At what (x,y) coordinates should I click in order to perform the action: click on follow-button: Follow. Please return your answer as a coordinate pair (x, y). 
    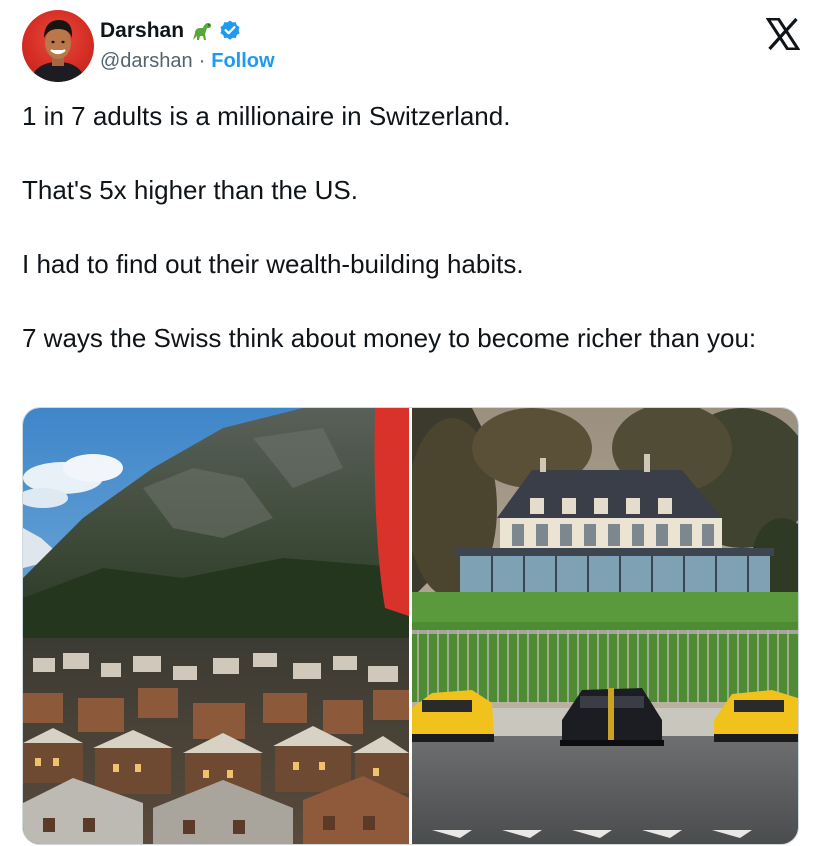
    Looking at the image, I should click on (242, 61).